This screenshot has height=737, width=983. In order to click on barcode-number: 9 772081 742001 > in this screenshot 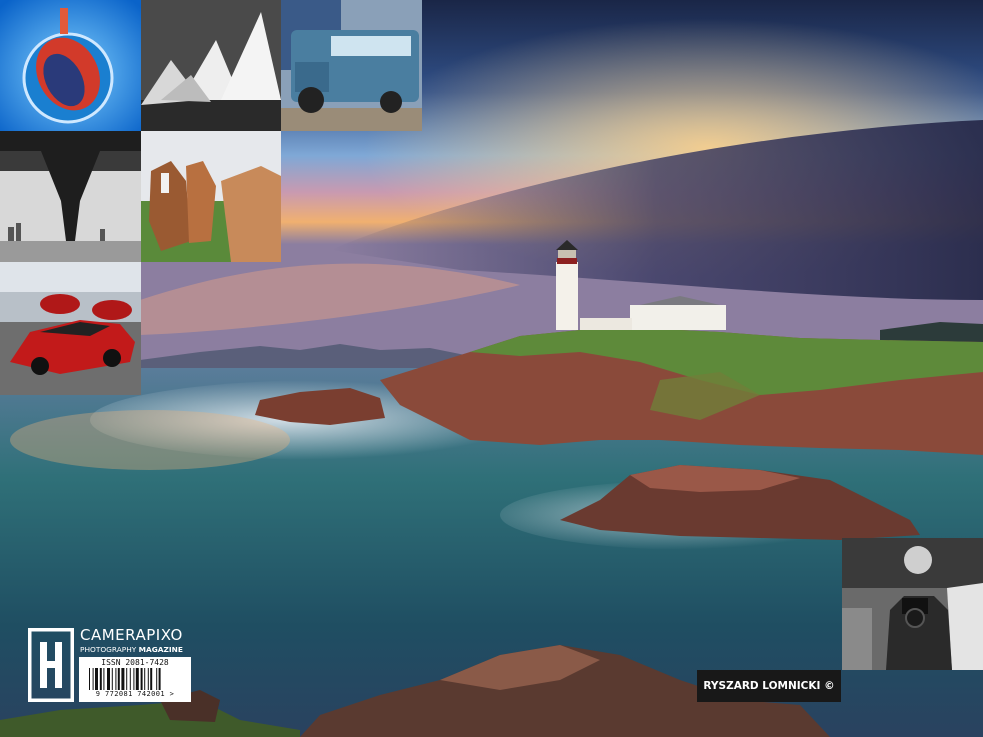, I will do `click(135, 694)`.